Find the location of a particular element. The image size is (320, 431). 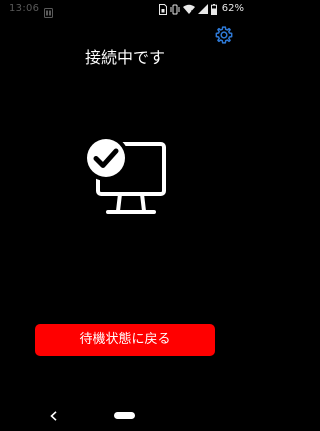

cellular-signal-icon is located at coordinates (202, 9).